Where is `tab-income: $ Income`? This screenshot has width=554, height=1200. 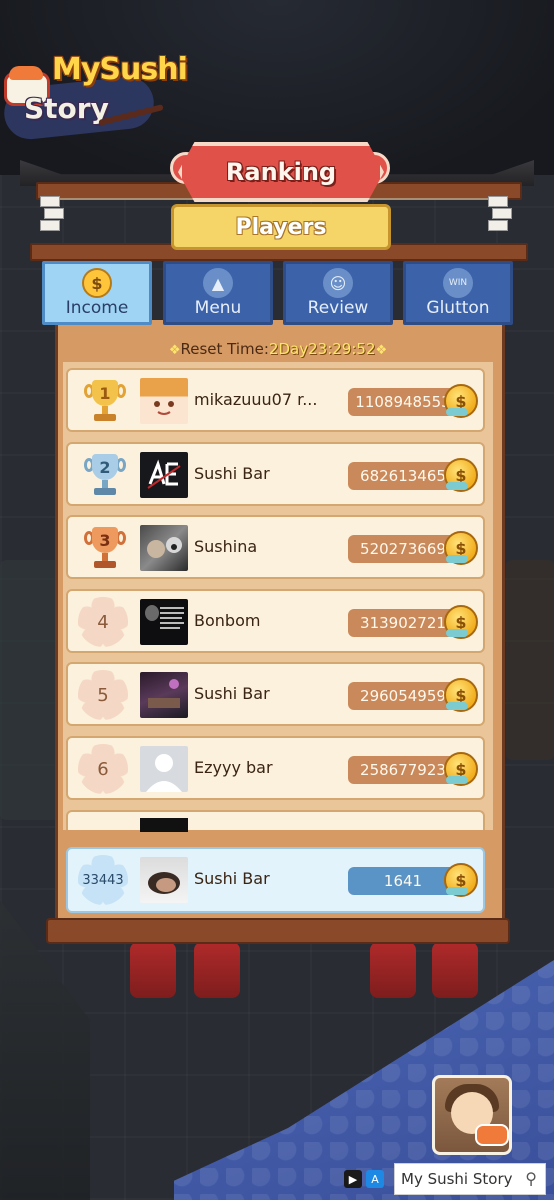 tab-income: $ Income is located at coordinates (97, 293).